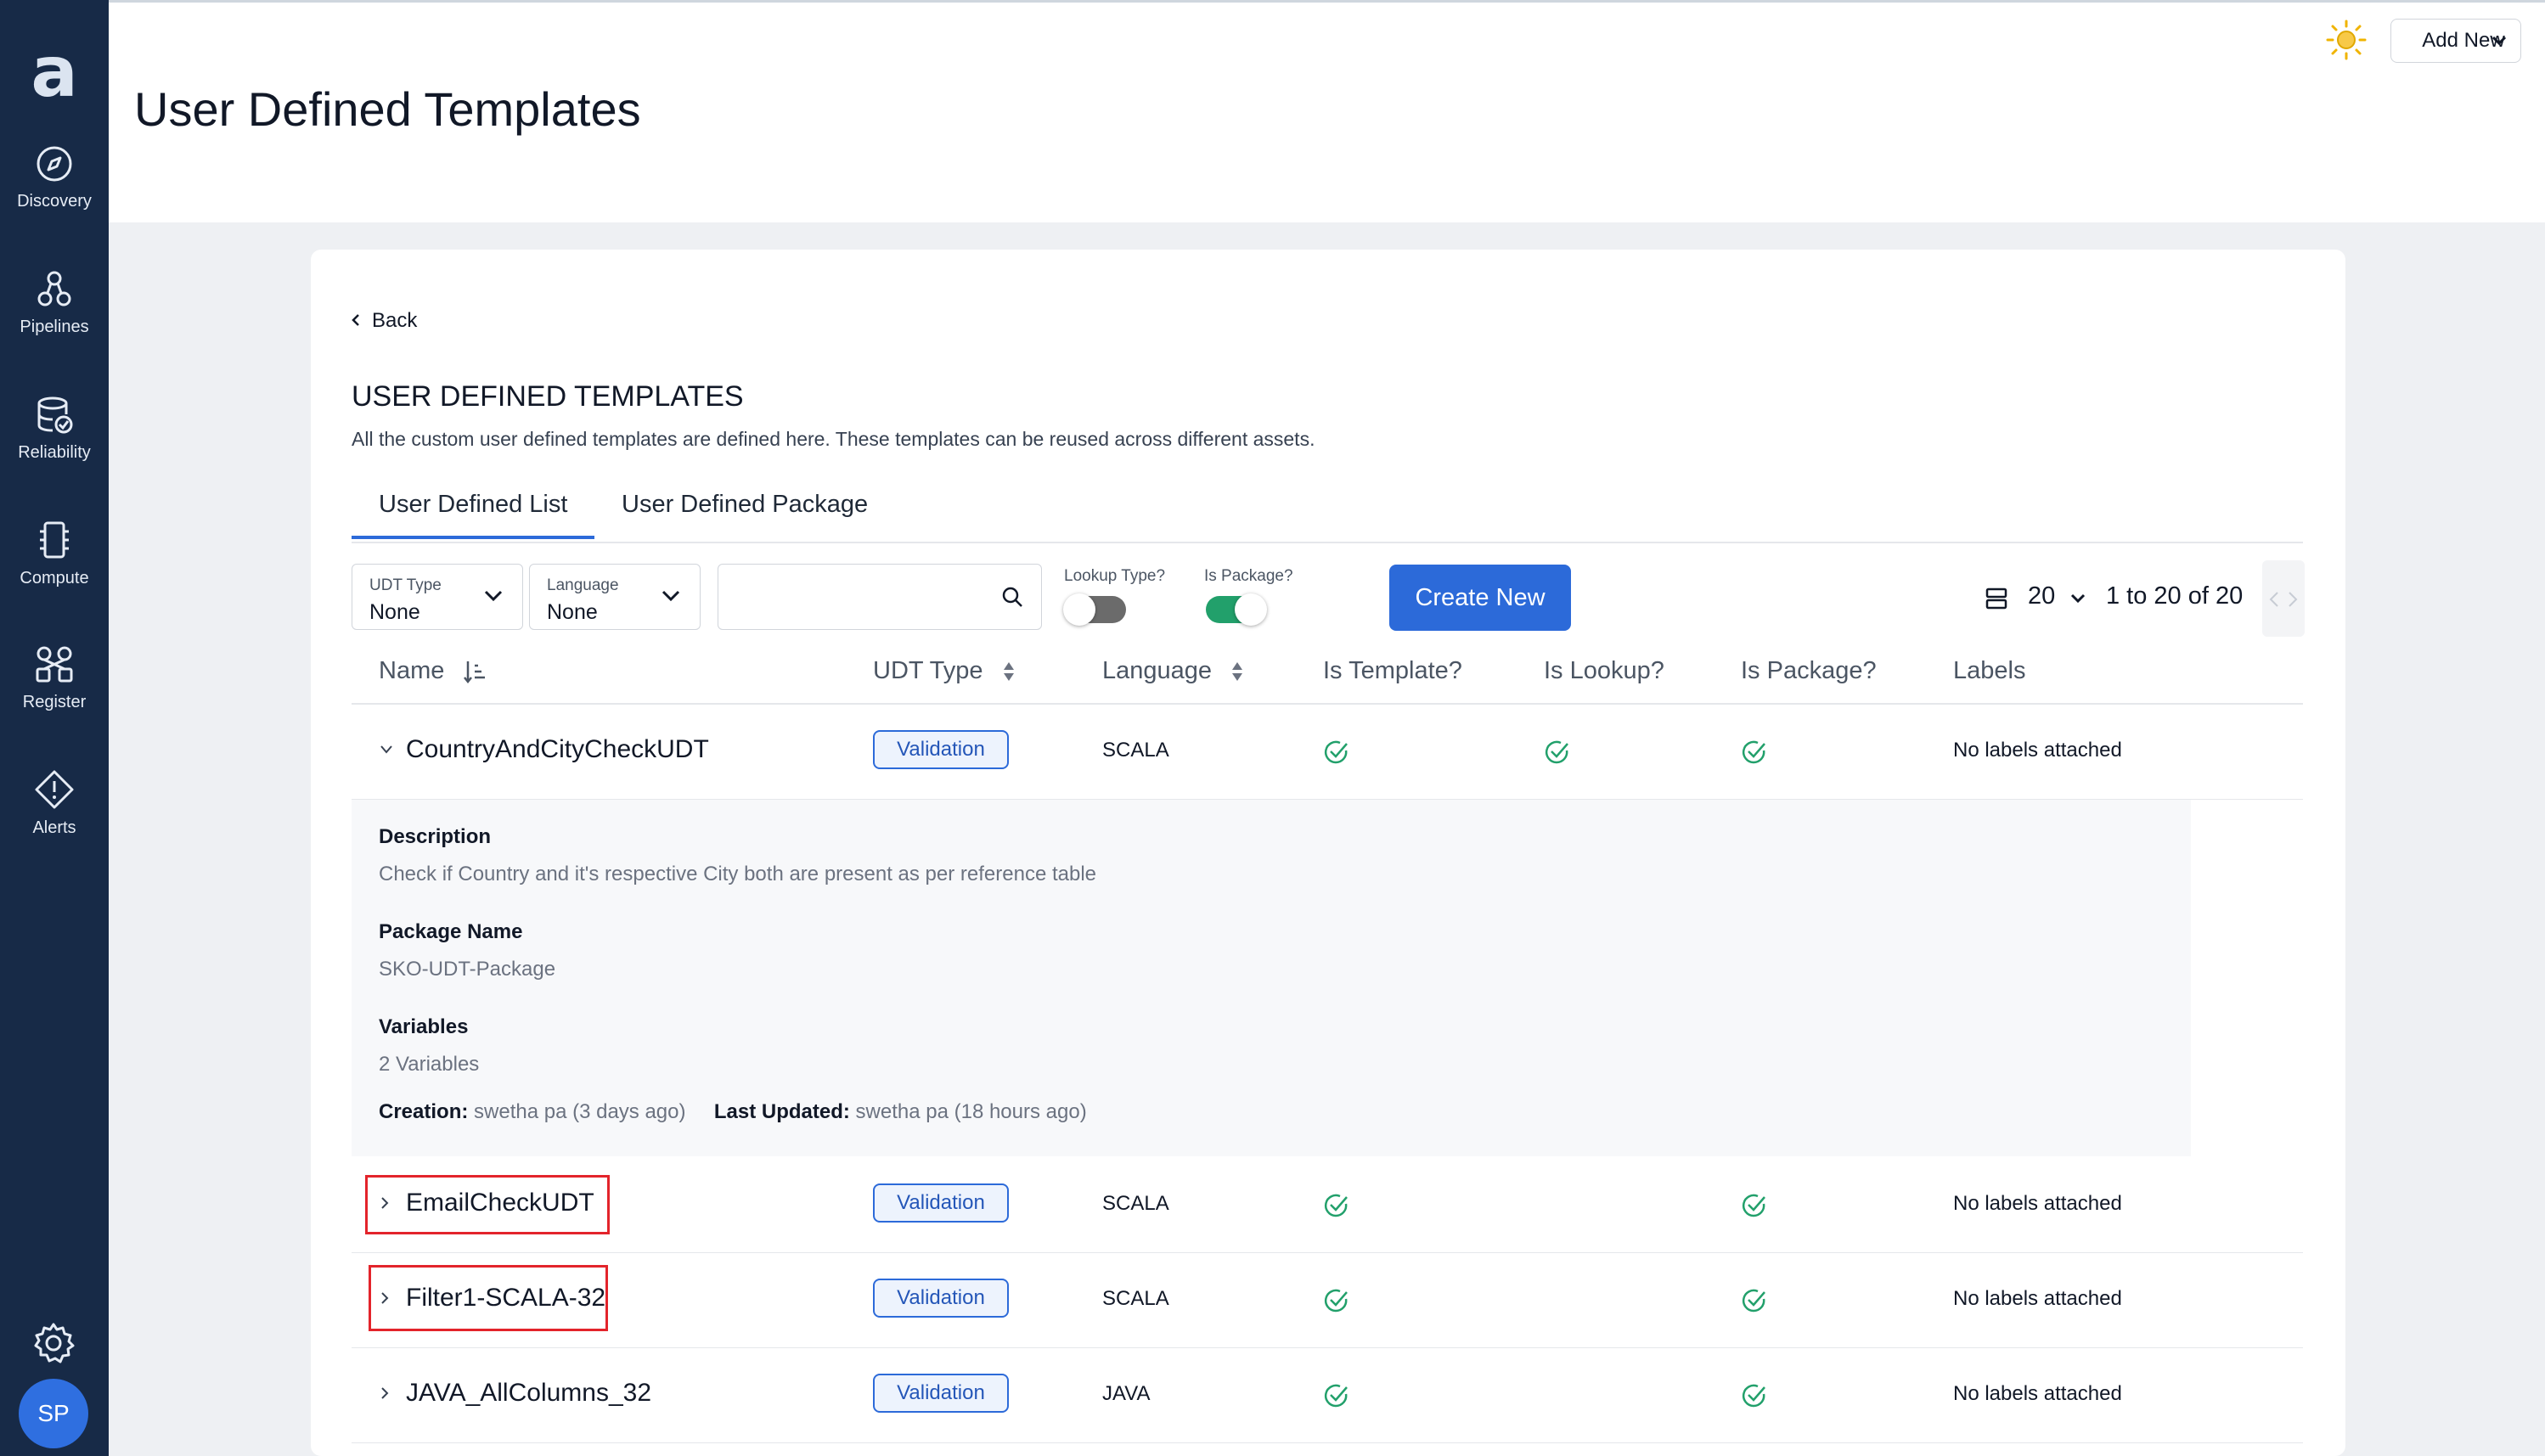  I want to click on pagination-arrows, so click(2283, 598).